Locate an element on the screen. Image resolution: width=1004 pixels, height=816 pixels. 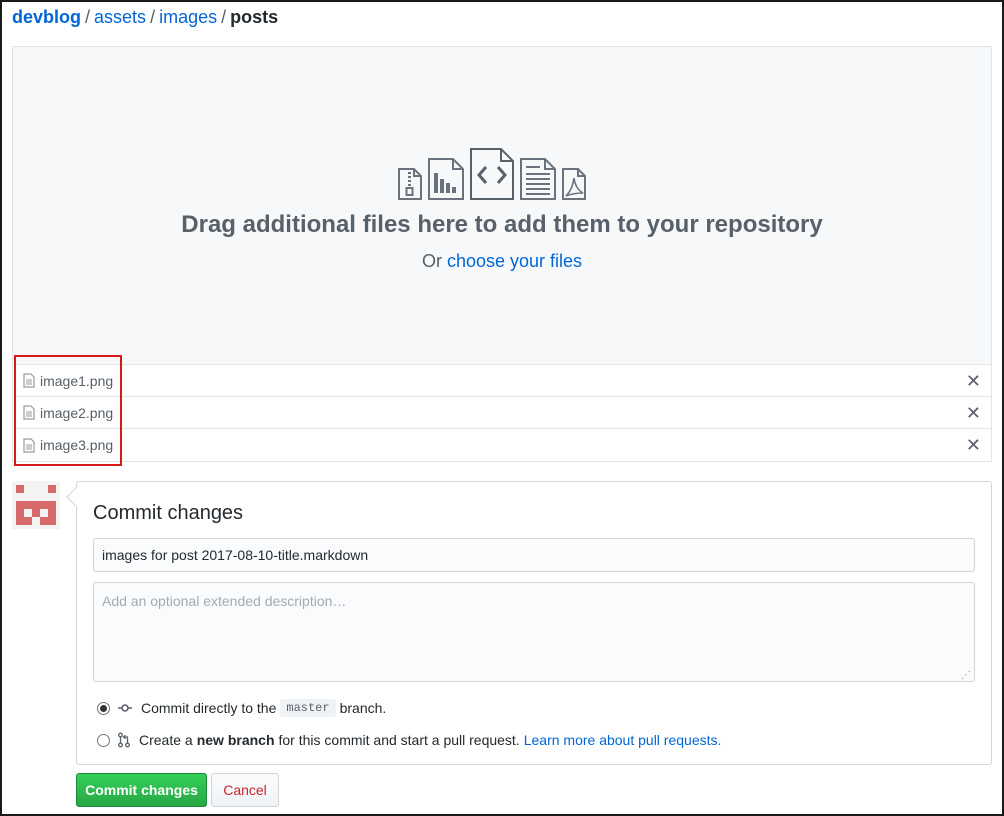
learn-more-pull-requests-link: Learn more about pull requests. is located at coordinates (623, 740).